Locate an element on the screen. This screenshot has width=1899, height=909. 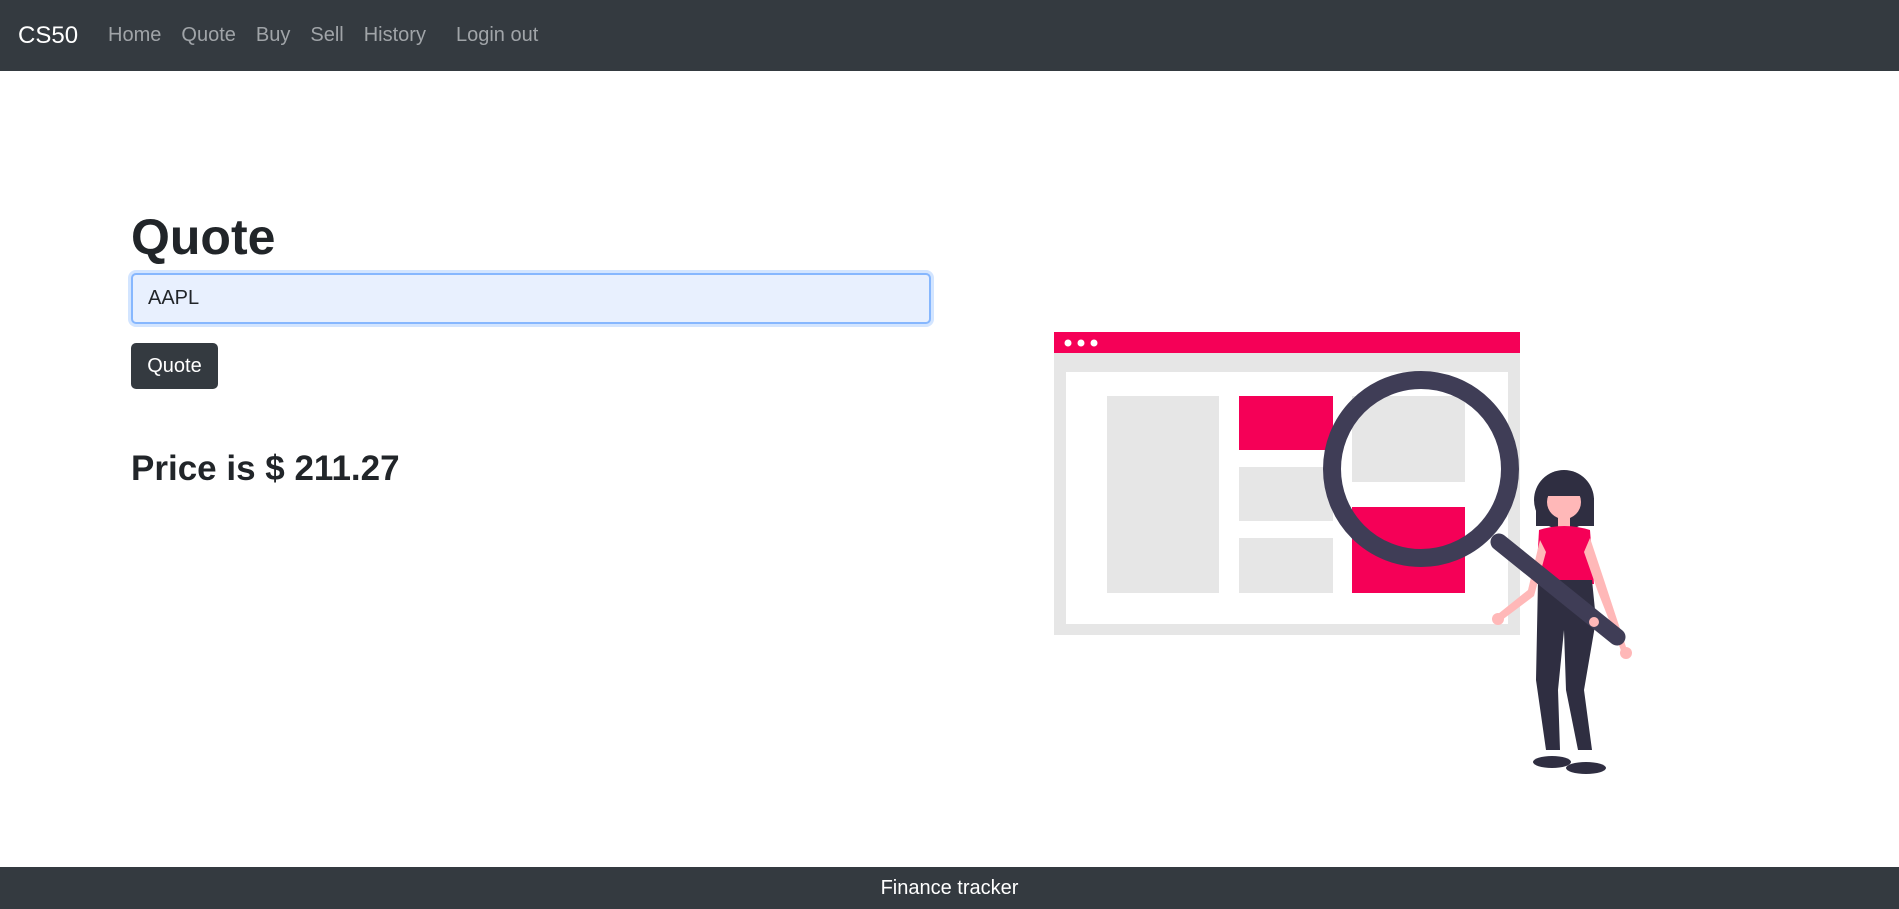
nav-logout-link: Login out is located at coordinates (497, 35).